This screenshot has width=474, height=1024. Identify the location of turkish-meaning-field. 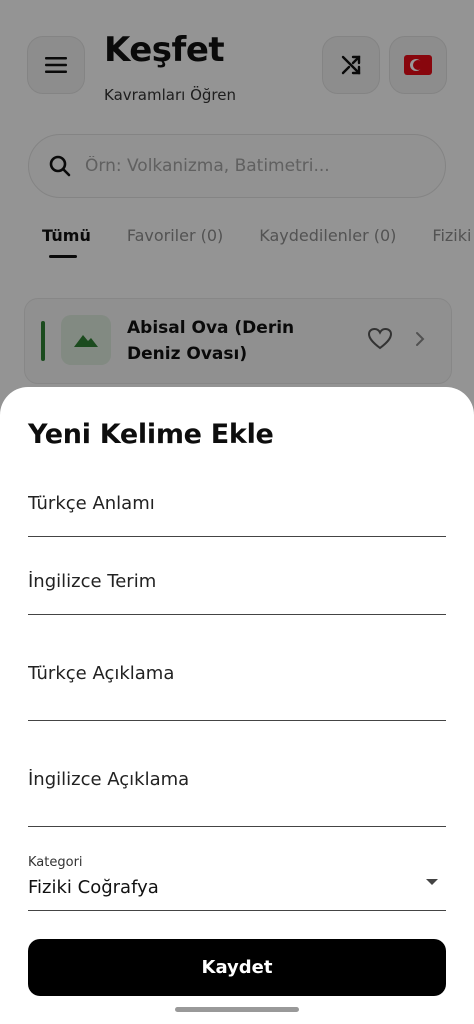
(237, 512).